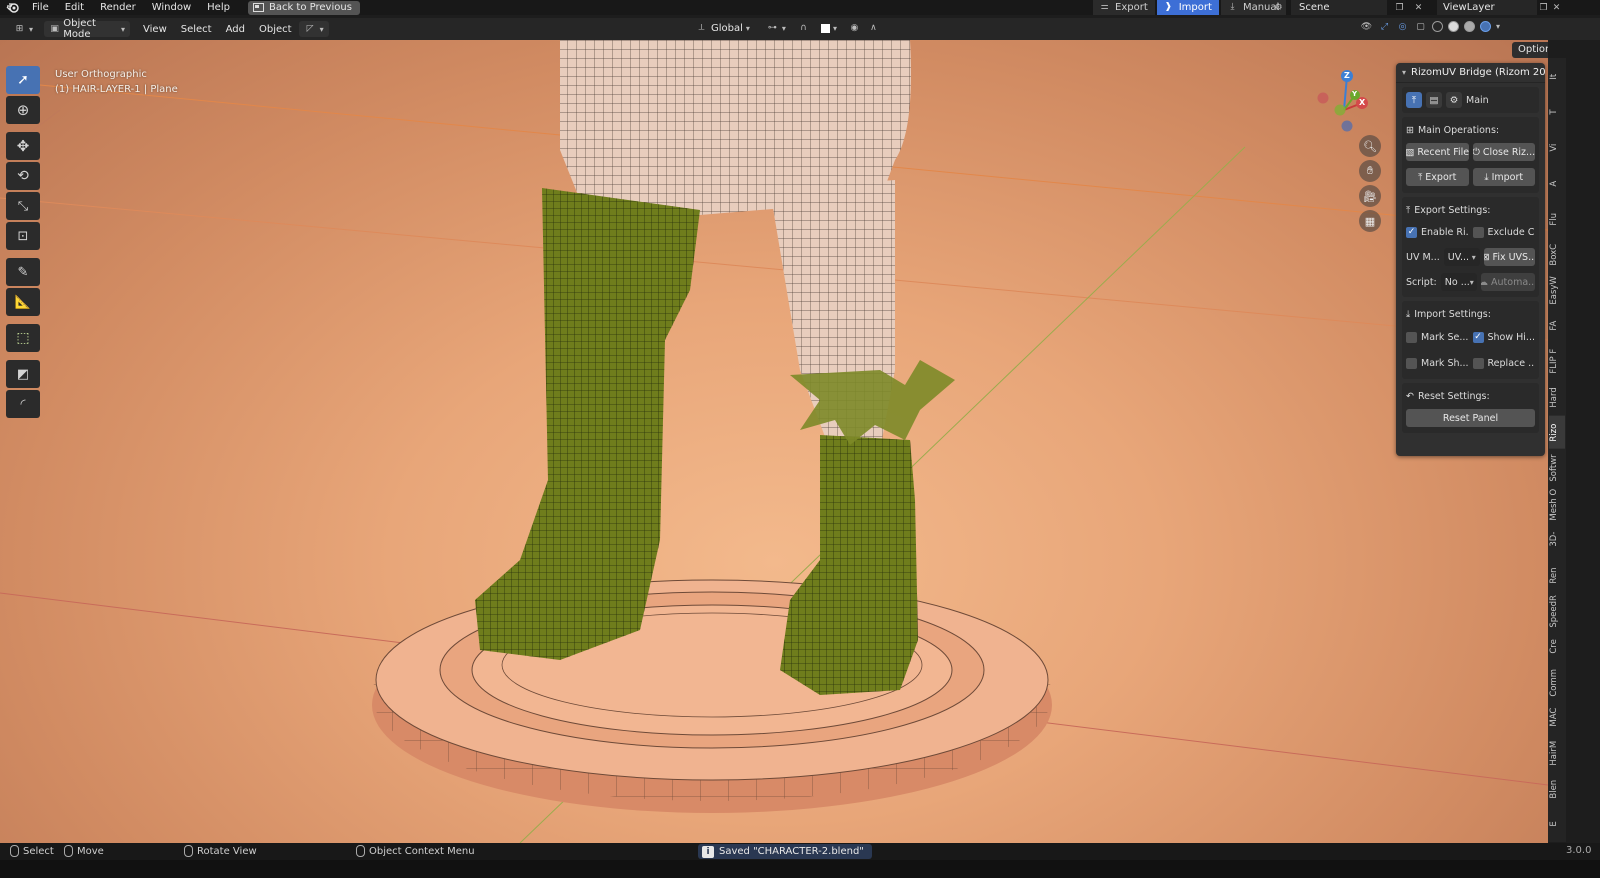 Image resolution: width=1600 pixels, height=878 pixels. Describe the element at coordinates (1557, 325) in the screenshot. I see `sidebar-tab: FA` at that location.